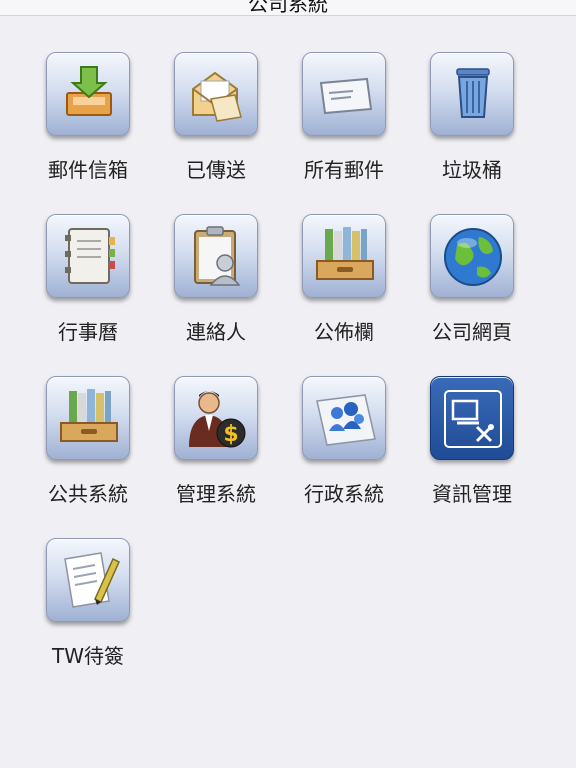 The image size is (576, 768). What do you see at coordinates (88, 256) in the screenshot?
I see `planner-notebook-icon` at bounding box center [88, 256].